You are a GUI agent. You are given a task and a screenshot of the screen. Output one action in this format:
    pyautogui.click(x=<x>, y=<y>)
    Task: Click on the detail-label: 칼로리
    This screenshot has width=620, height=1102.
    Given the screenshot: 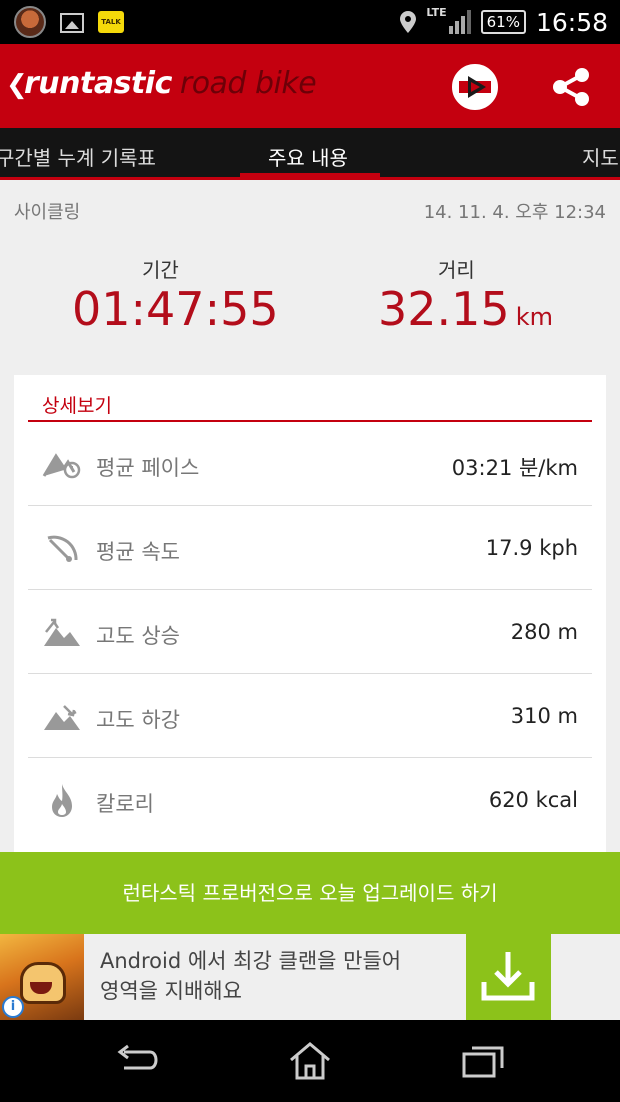 What is the action you would take?
    pyautogui.click(x=125, y=804)
    